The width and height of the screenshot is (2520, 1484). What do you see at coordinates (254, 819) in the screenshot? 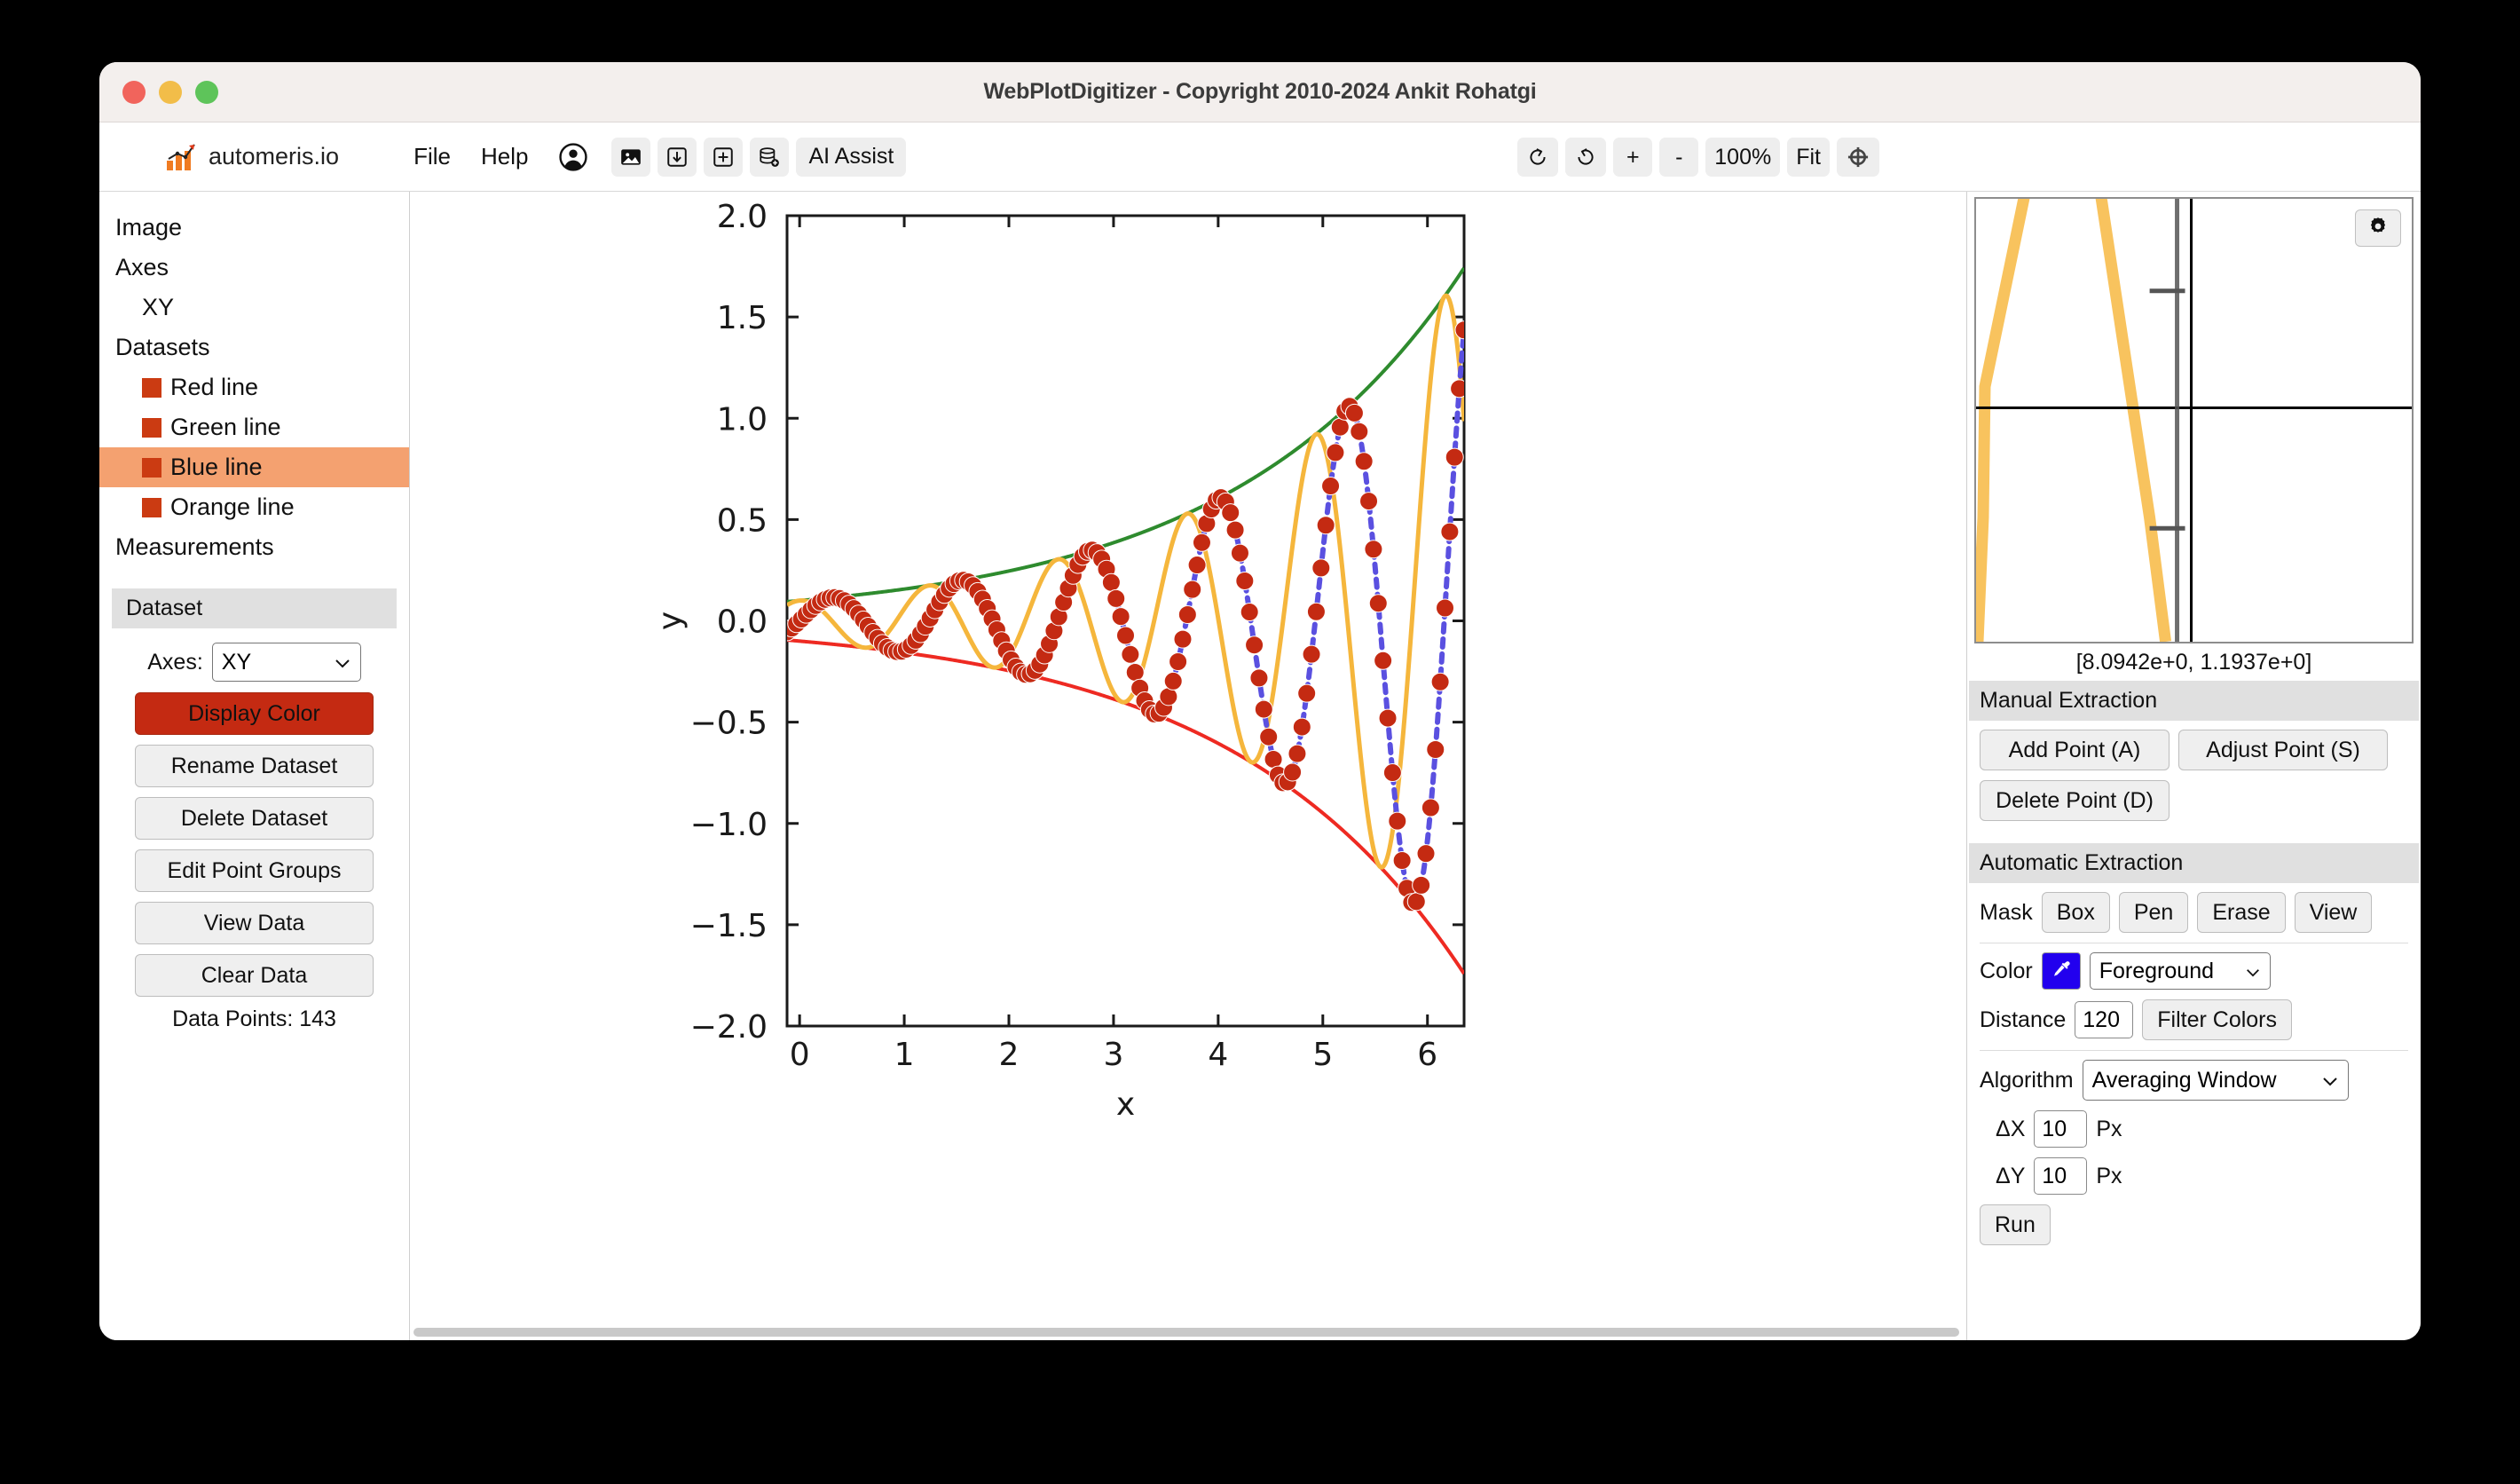
I see `delete-dataset-button: Delete Dataset` at bounding box center [254, 819].